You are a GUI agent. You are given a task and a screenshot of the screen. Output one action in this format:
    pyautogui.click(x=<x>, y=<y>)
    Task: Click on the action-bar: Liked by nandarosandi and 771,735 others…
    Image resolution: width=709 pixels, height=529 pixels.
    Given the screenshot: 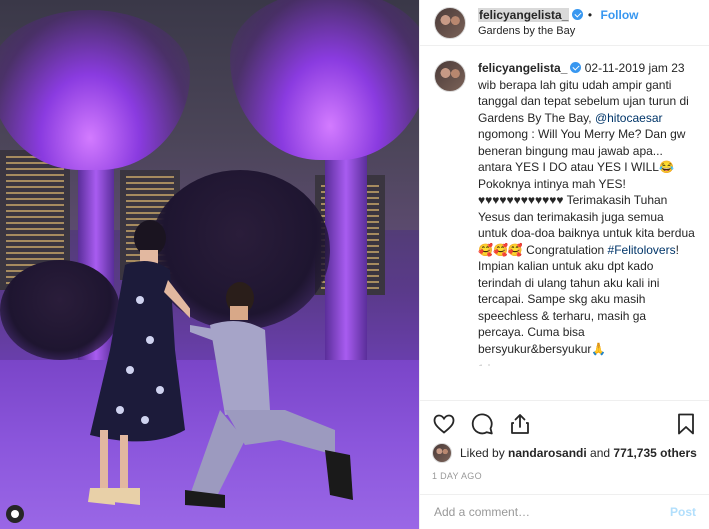 What is the action you would take?
    pyautogui.click(x=564, y=440)
    